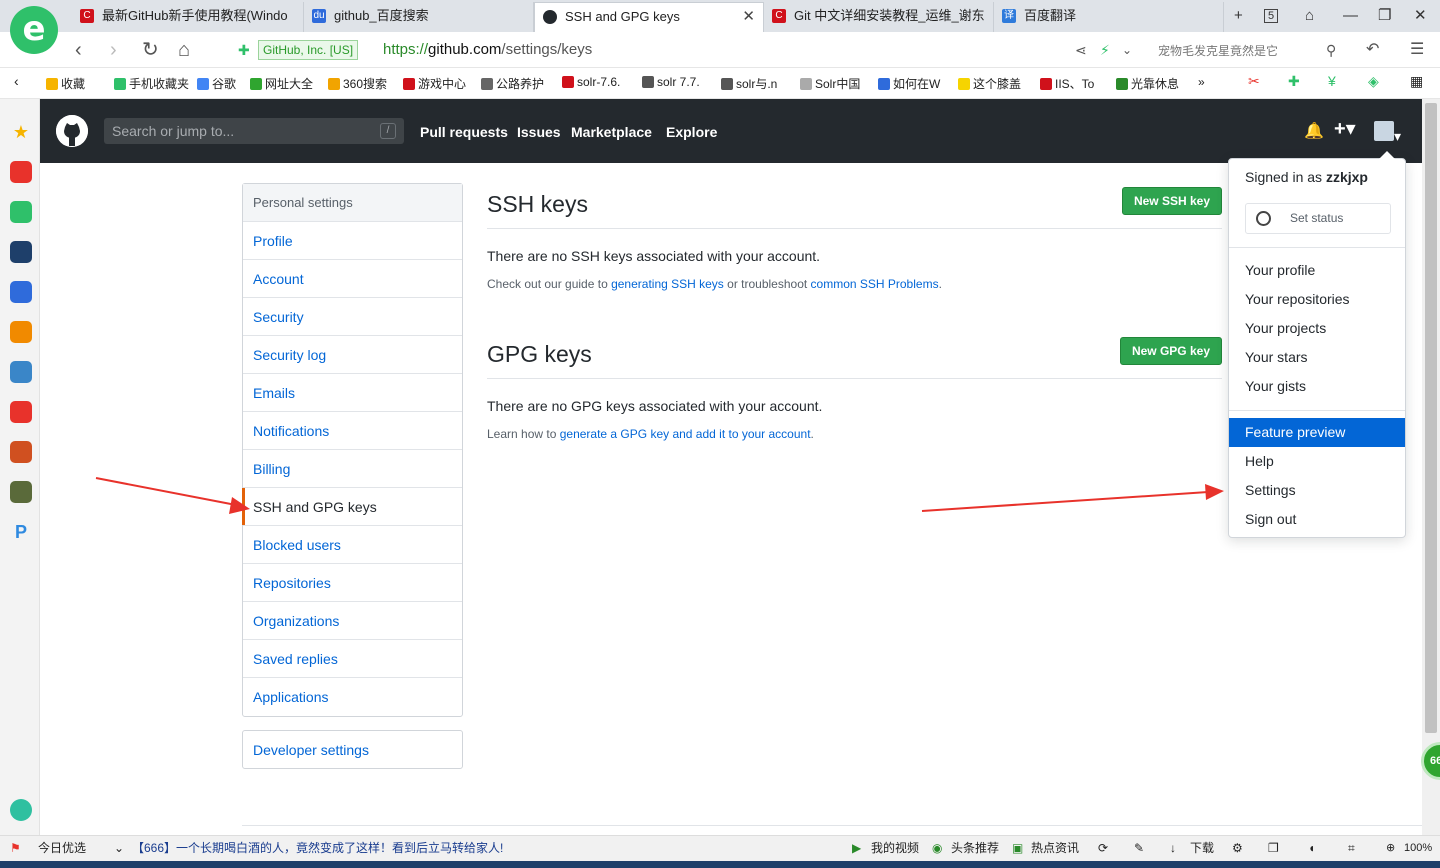 The width and height of the screenshot is (1440, 868). I want to click on news-ticker: 【666】一个长期喝白酒的人，竟然变成了这样！看到后立马转给家人!, so click(317, 848).